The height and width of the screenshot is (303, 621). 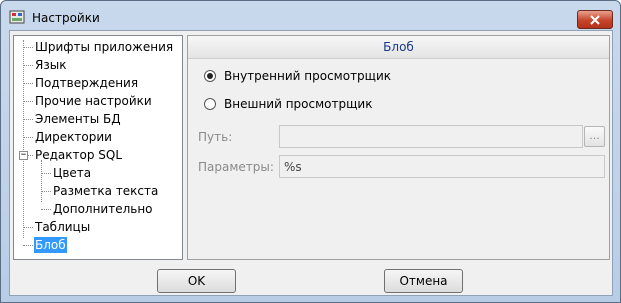 I want to click on tree-item-db-elements: Элементы БД, so click(x=78, y=119).